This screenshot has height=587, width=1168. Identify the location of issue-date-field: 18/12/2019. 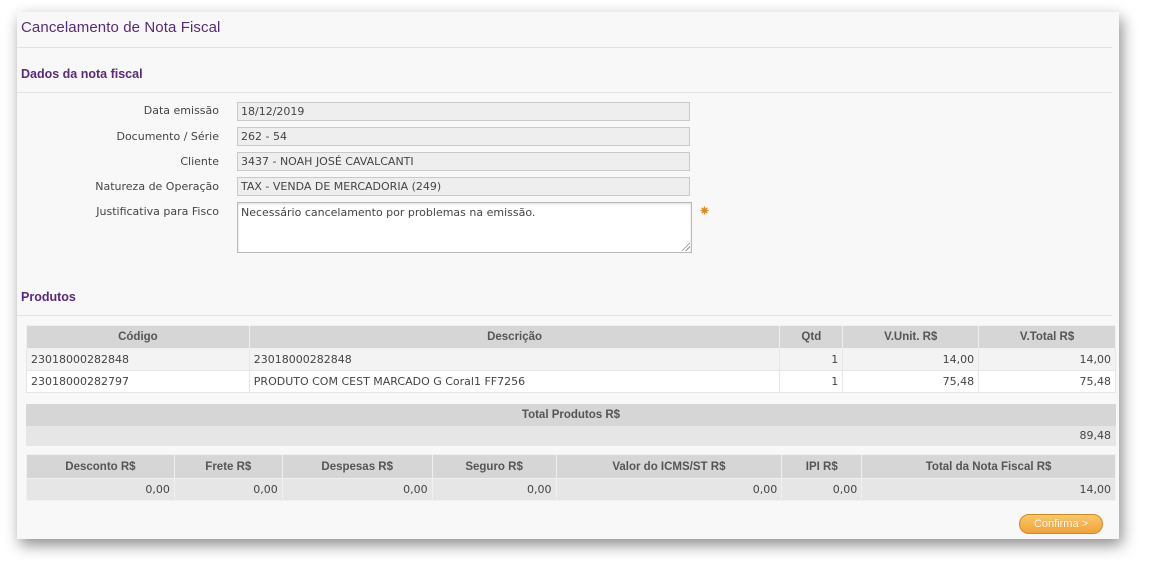
(463, 111).